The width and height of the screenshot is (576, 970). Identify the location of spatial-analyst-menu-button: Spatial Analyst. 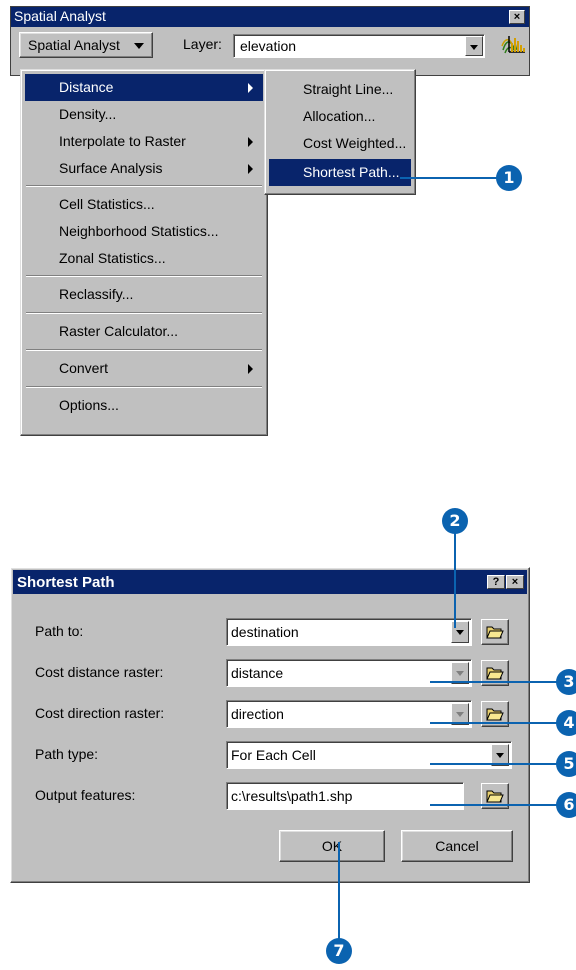
(86, 45).